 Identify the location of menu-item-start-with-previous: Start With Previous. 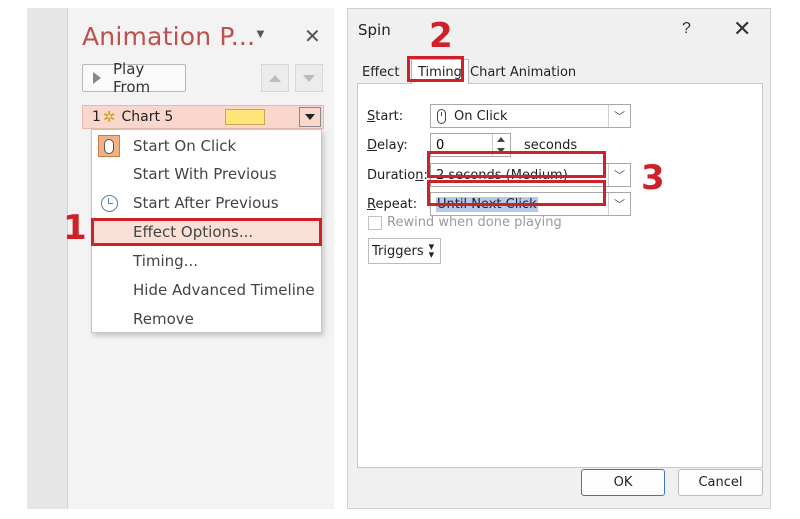
(206, 174).